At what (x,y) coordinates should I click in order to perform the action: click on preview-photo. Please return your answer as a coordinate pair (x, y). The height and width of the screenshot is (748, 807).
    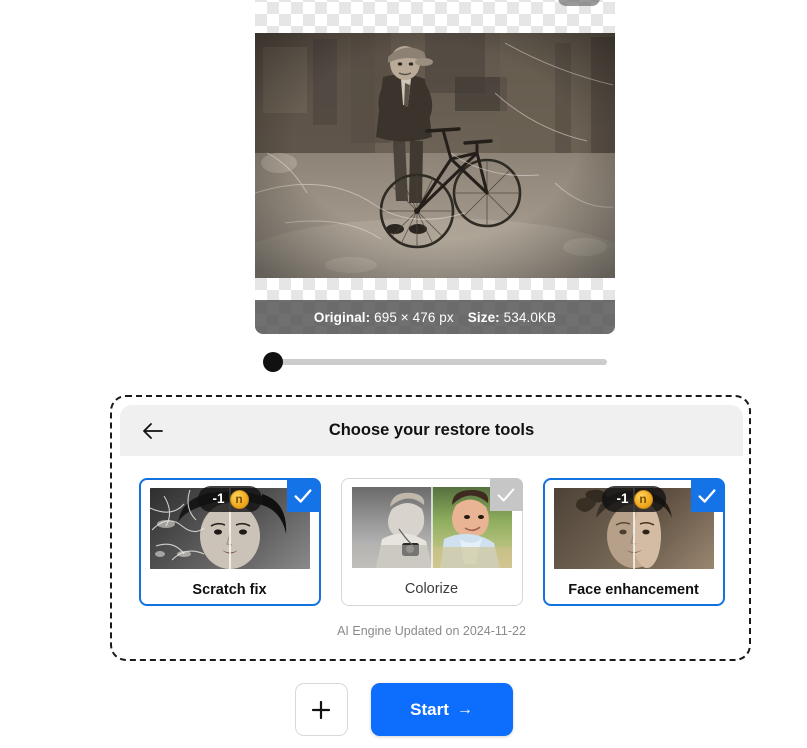
    Looking at the image, I should click on (435, 155).